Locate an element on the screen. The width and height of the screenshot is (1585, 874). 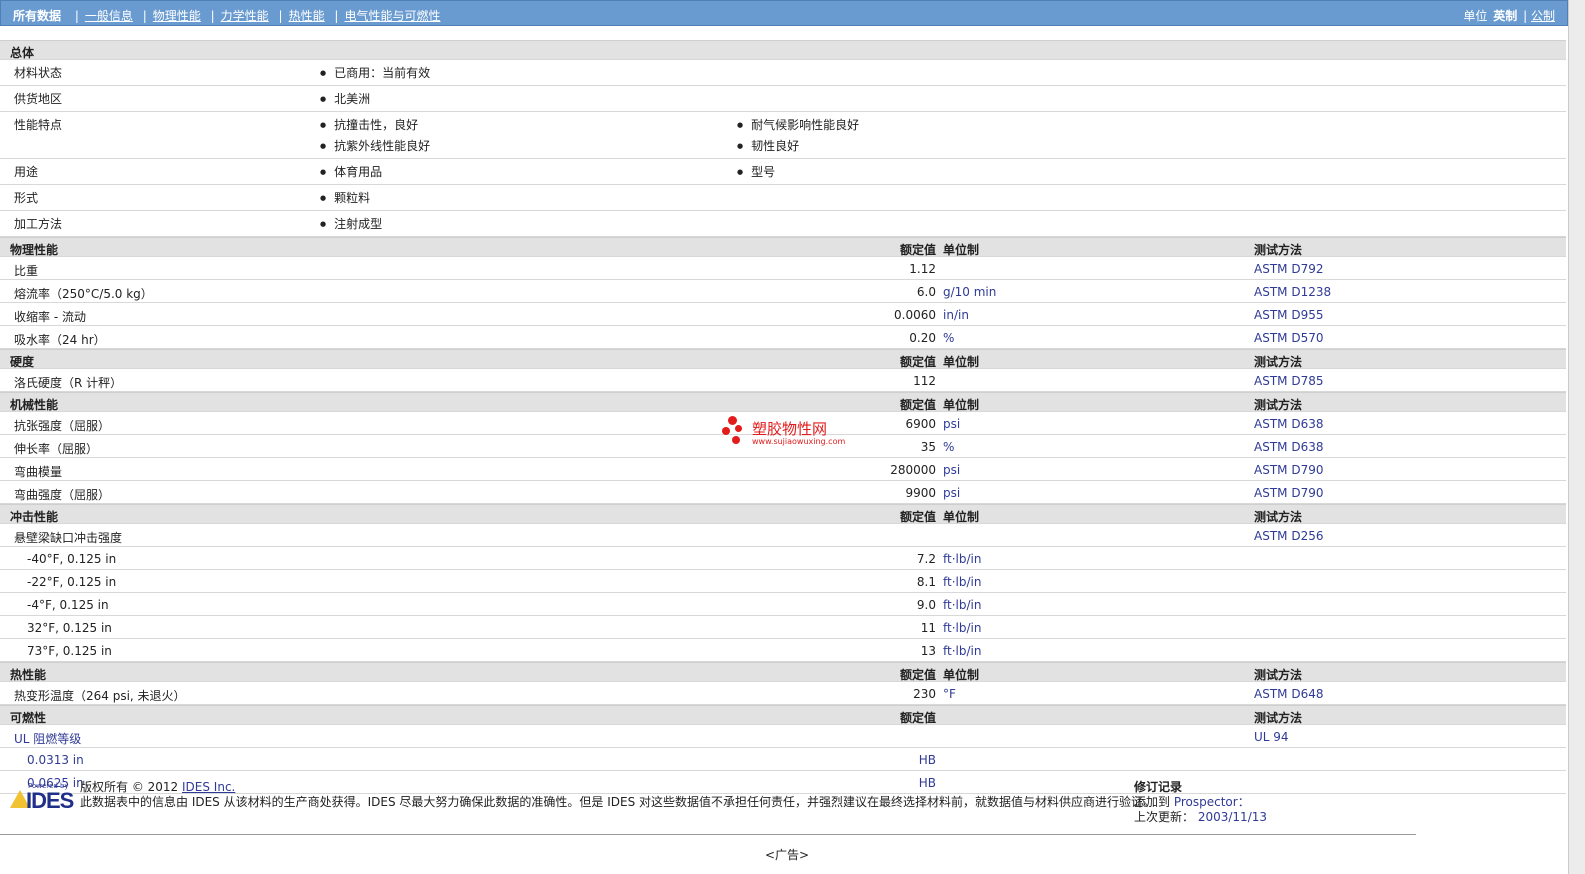
nav-mechanical: 力学性能 is located at coordinates (245, 16).